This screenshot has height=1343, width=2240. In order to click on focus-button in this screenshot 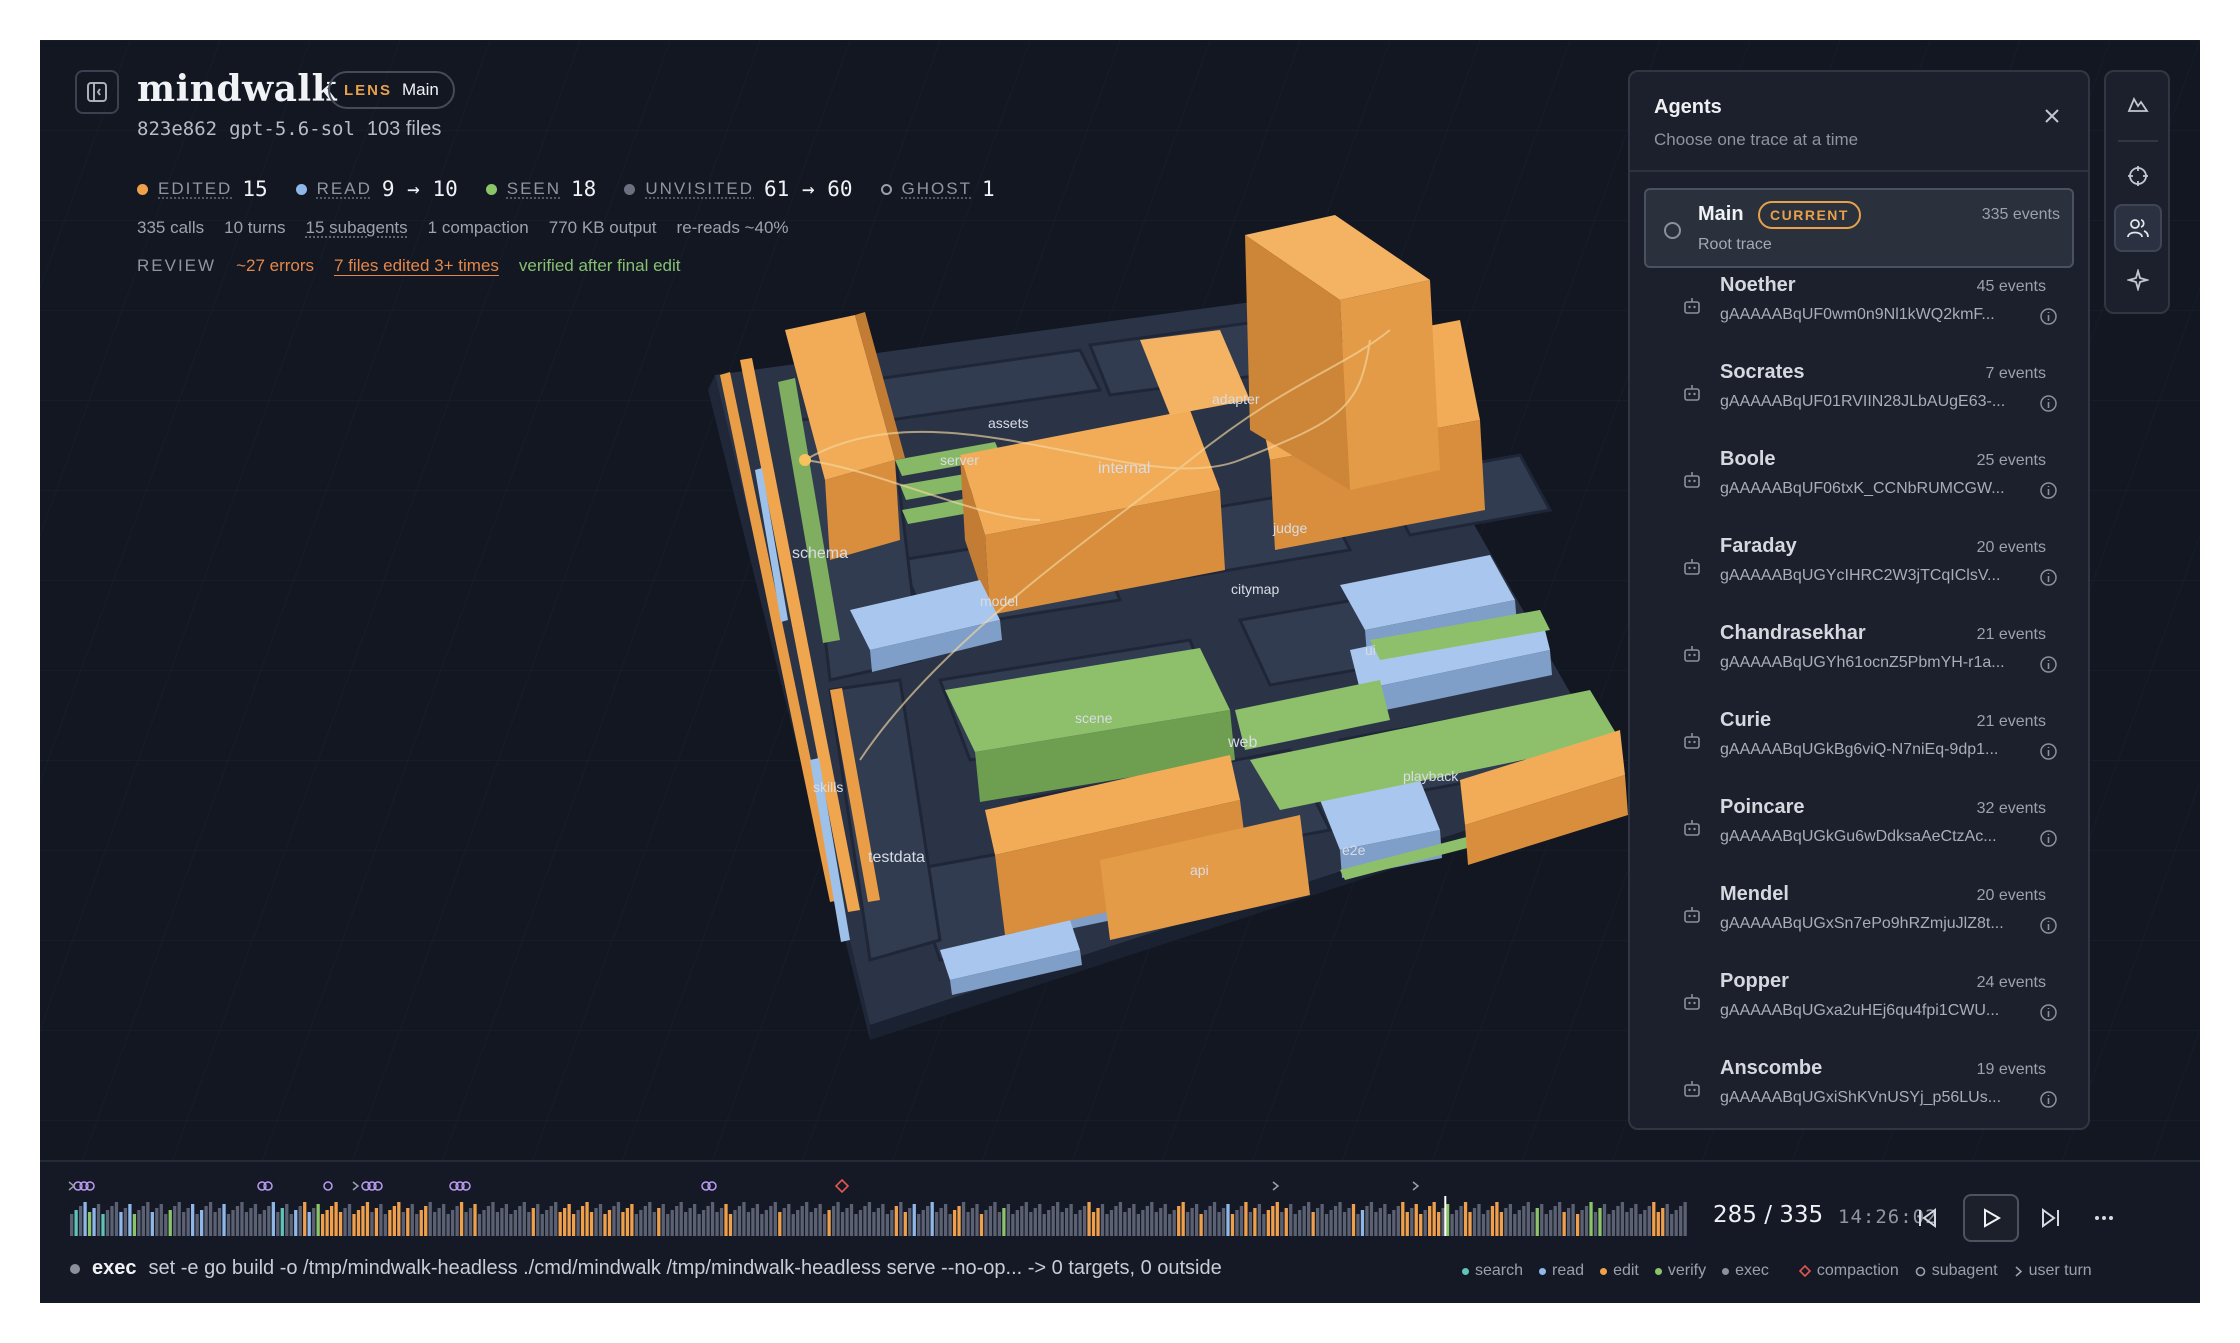, I will do `click(2138, 176)`.